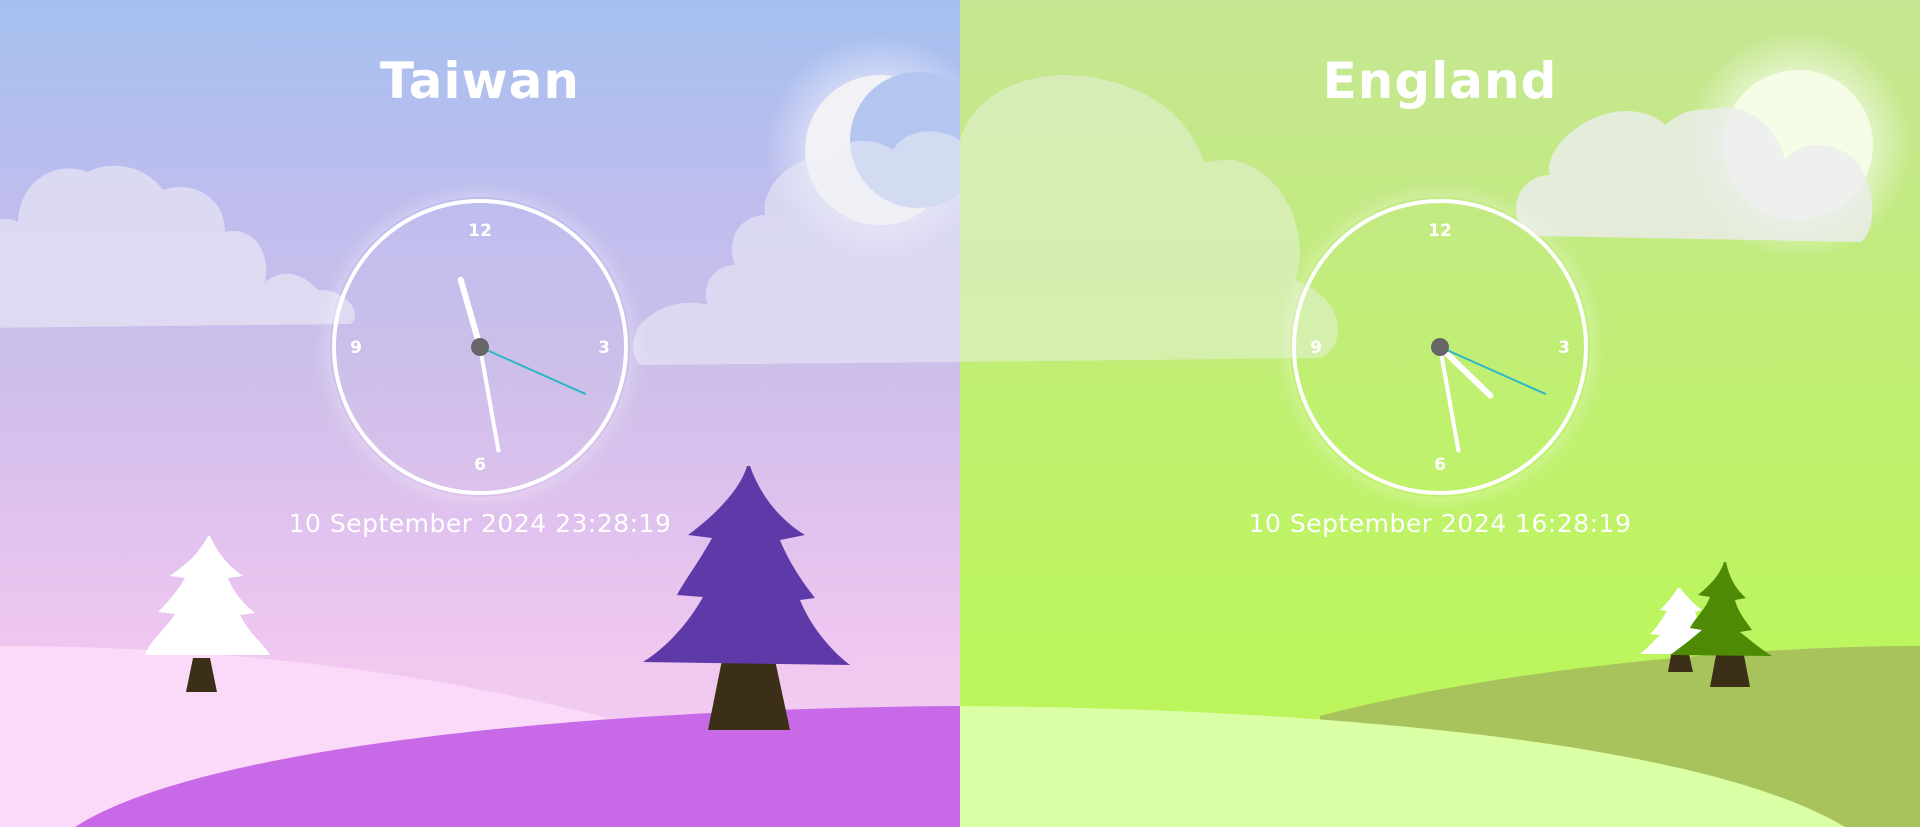  What do you see at coordinates (1440, 81) in the screenshot?
I see `city-title: England` at bounding box center [1440, 81].